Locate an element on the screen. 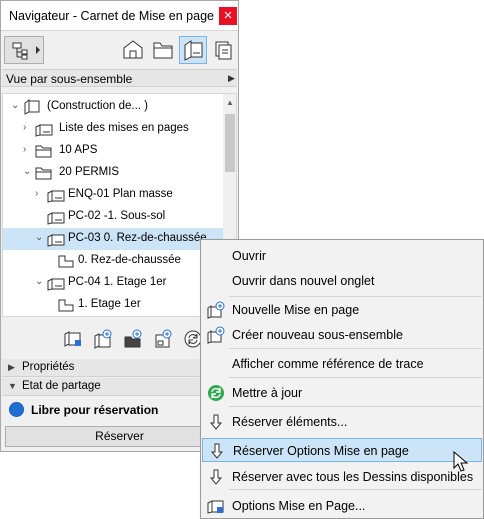  tree-row: 0. Rez-de-chaussée is located at coordinates (113, 261).